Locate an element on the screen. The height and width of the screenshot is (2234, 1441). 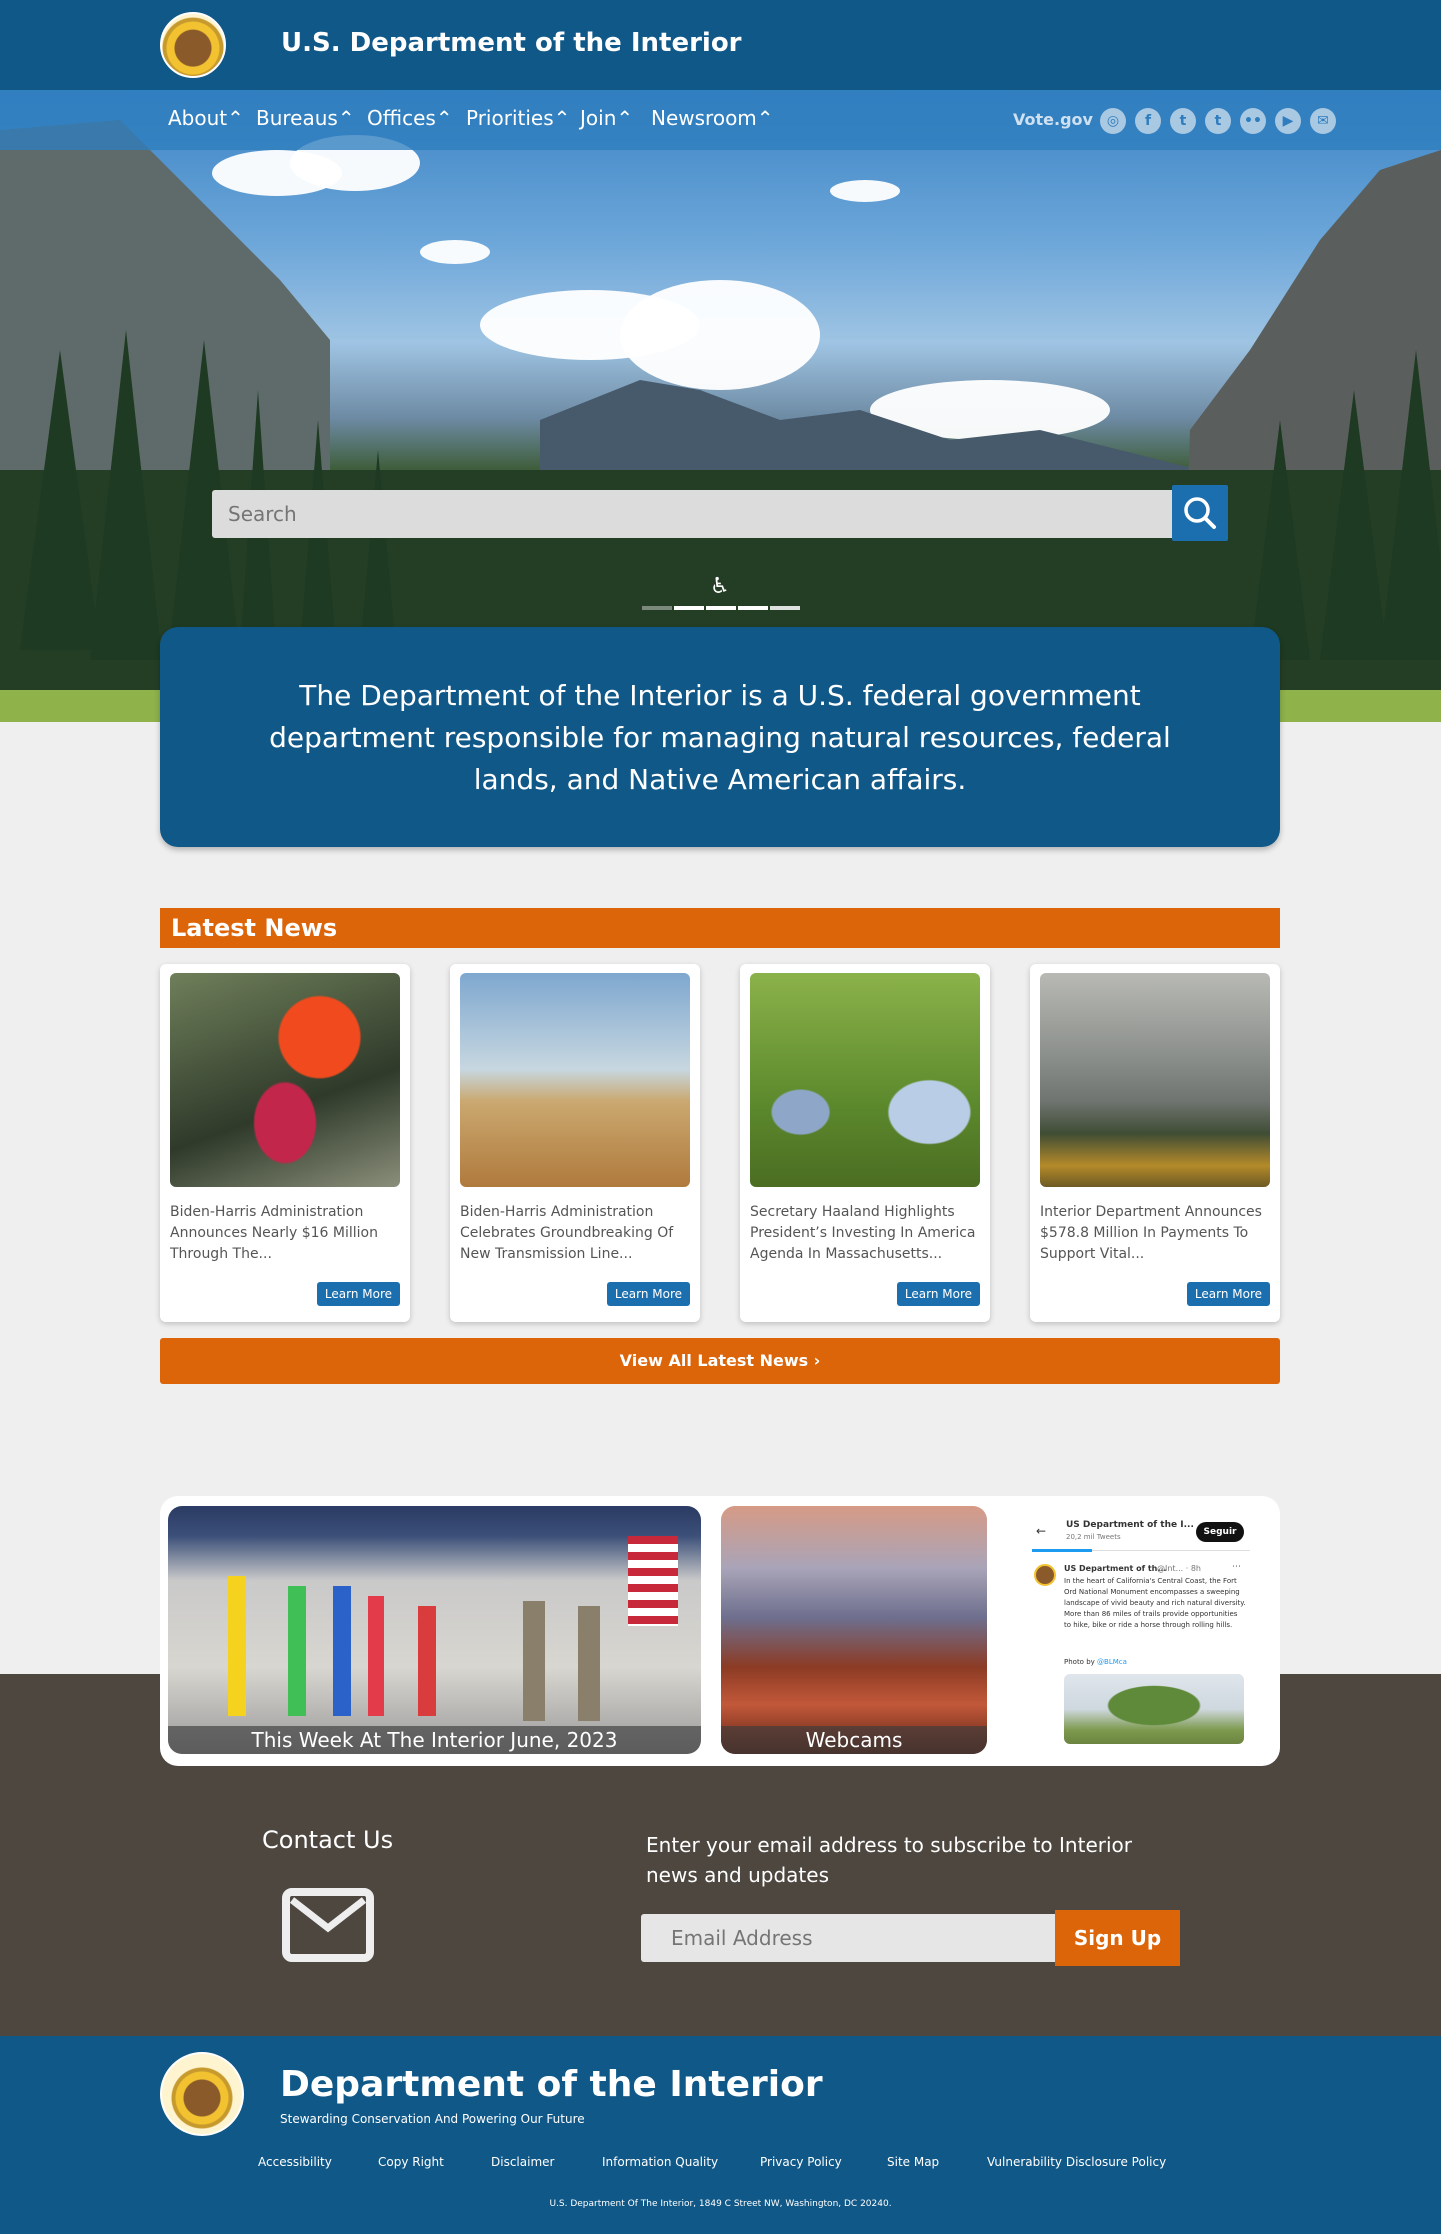
view-all-news-button: View All Latest News › is located at coordinates (720, 1361).